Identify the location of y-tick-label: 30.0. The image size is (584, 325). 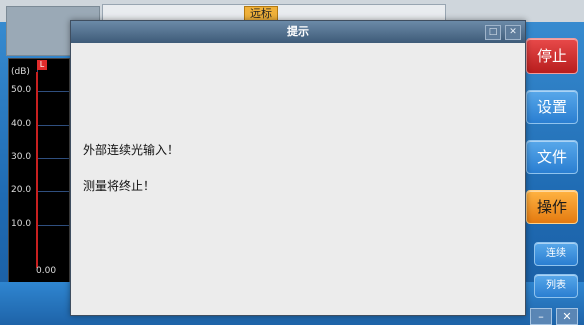
(21, 157).